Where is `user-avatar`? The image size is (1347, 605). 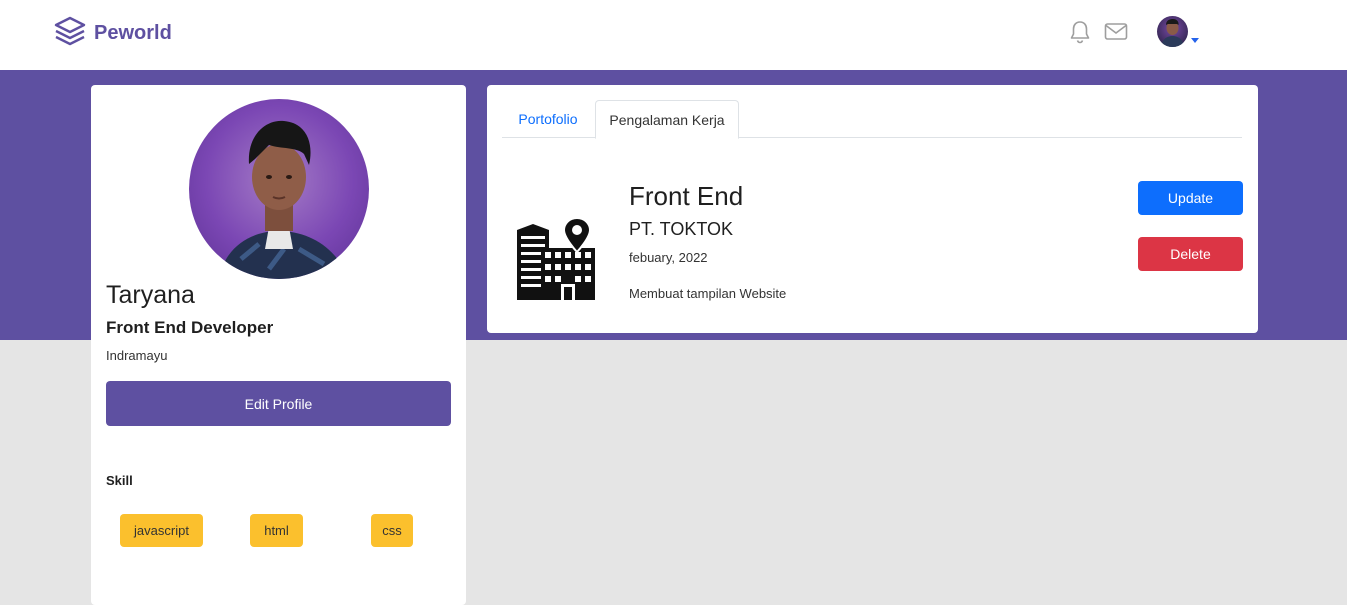
user-avatar is located at coordinates (1172, 31).